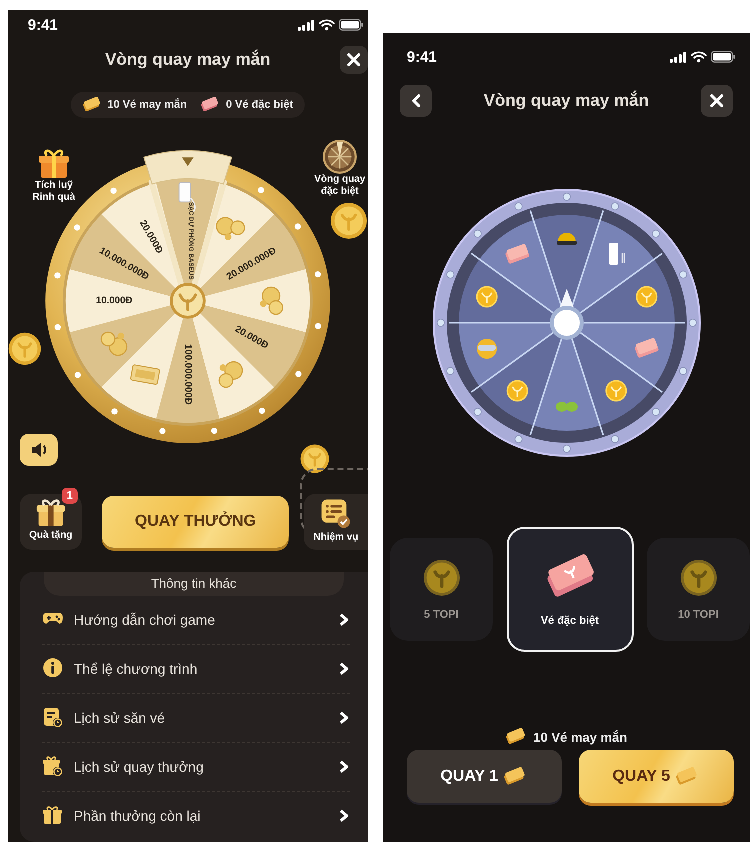  Describe the element at coordinates (53, 718) in the screenshot. I see `document-clock-icon` at that location.